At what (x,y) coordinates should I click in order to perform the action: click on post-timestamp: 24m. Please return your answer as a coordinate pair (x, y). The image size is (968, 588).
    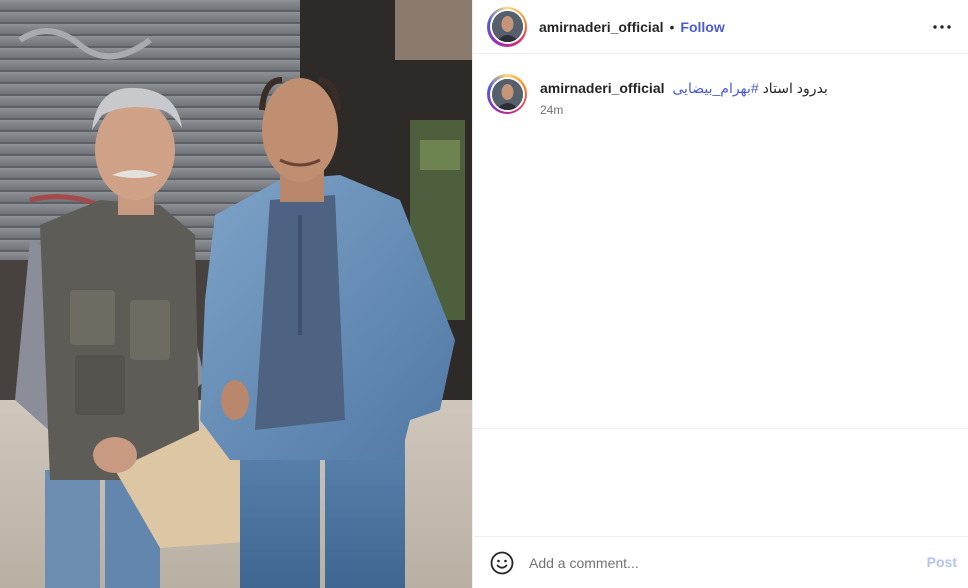
    Looking at the image, I should click on (684, 110).